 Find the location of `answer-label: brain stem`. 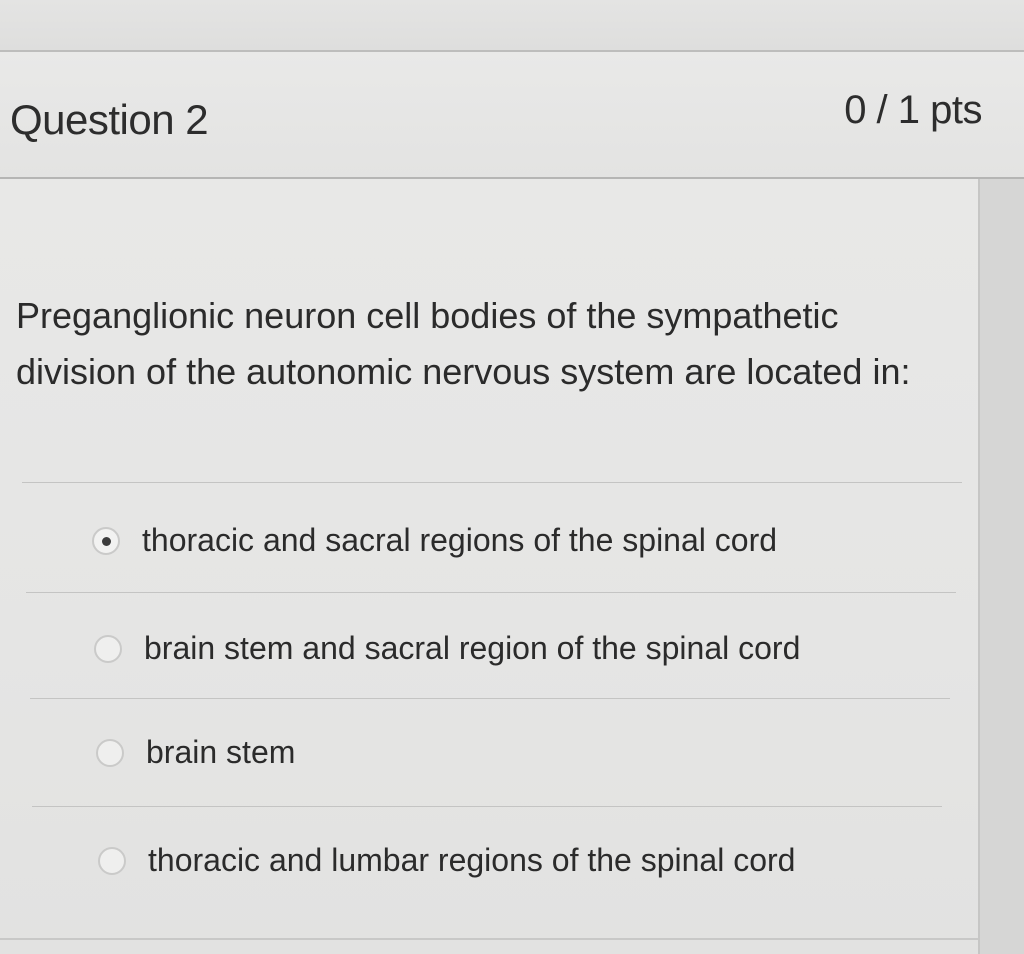

answer-label: brain stem is located at coordinates (221, 752).